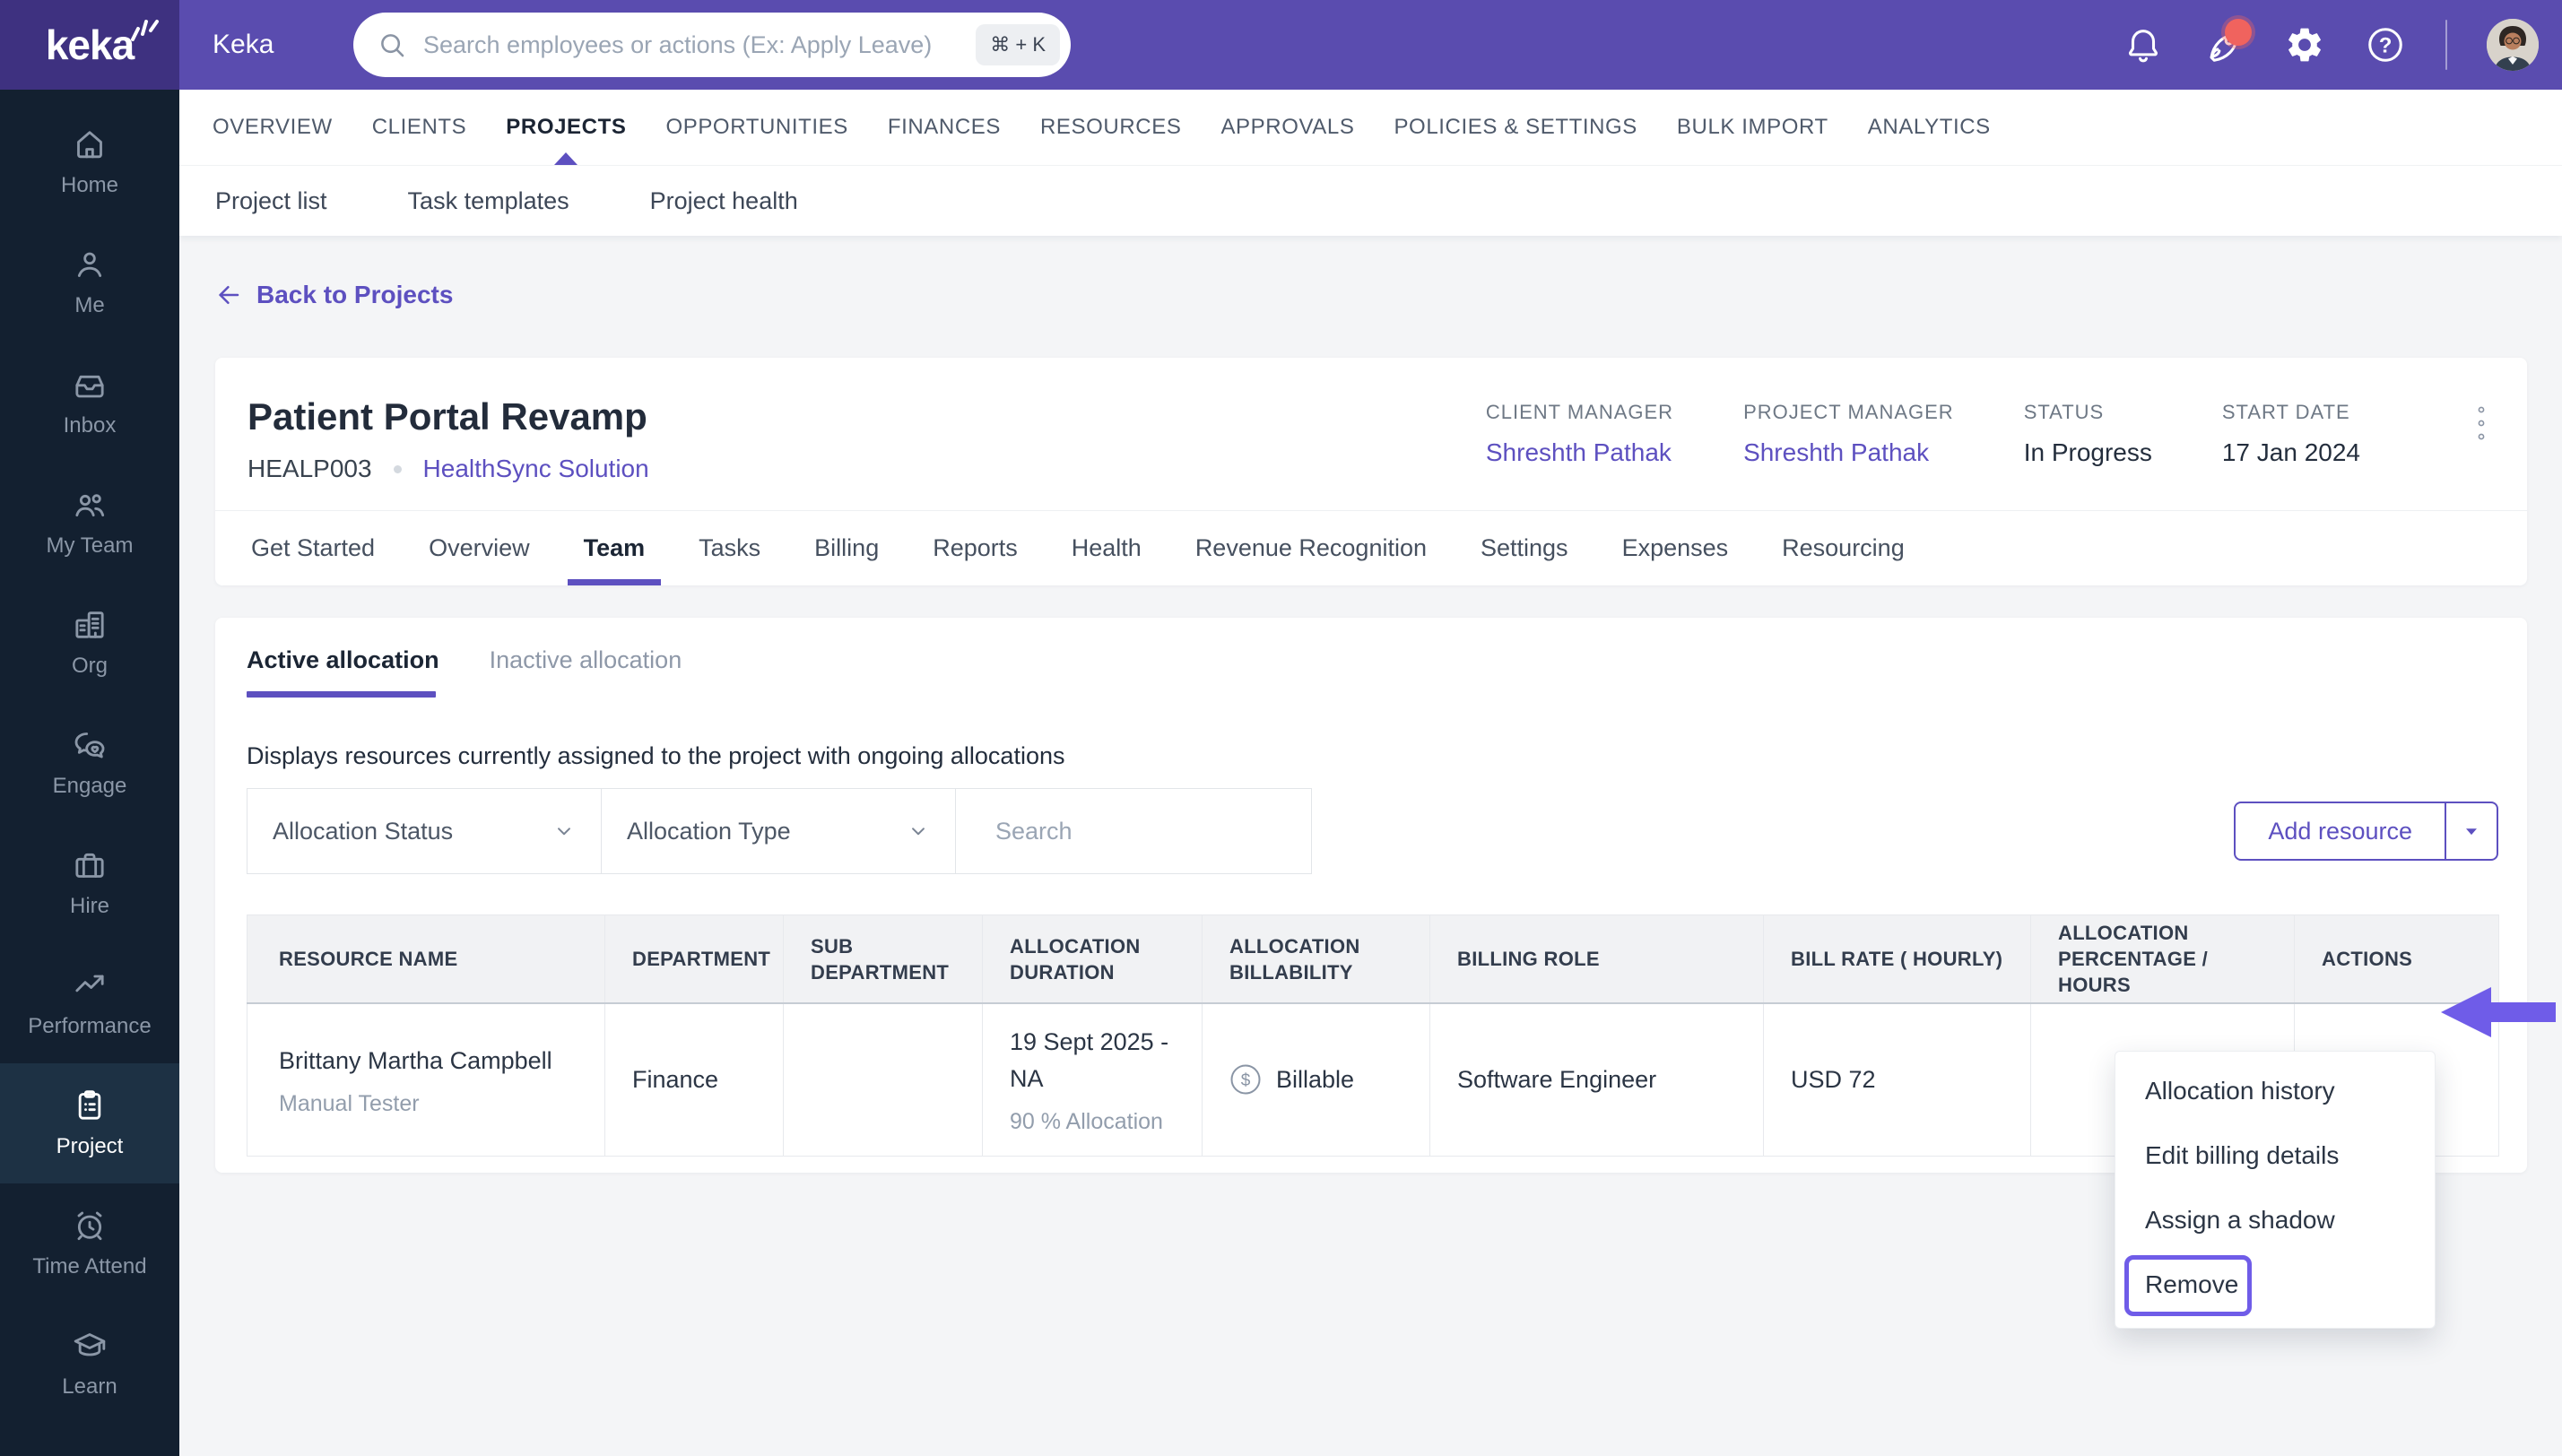 The height and width of the screenshot is (1456, 2562). What do you see at coordinates (90, 425) in the screenshot?
I see `sidebar-item-label: Inbox` at bounding box center [90, 425].